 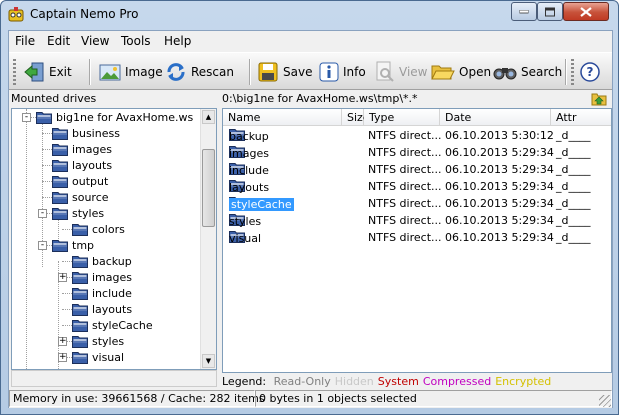 I want to click on rescan-button: Rescan, so click(x=199, y=72).